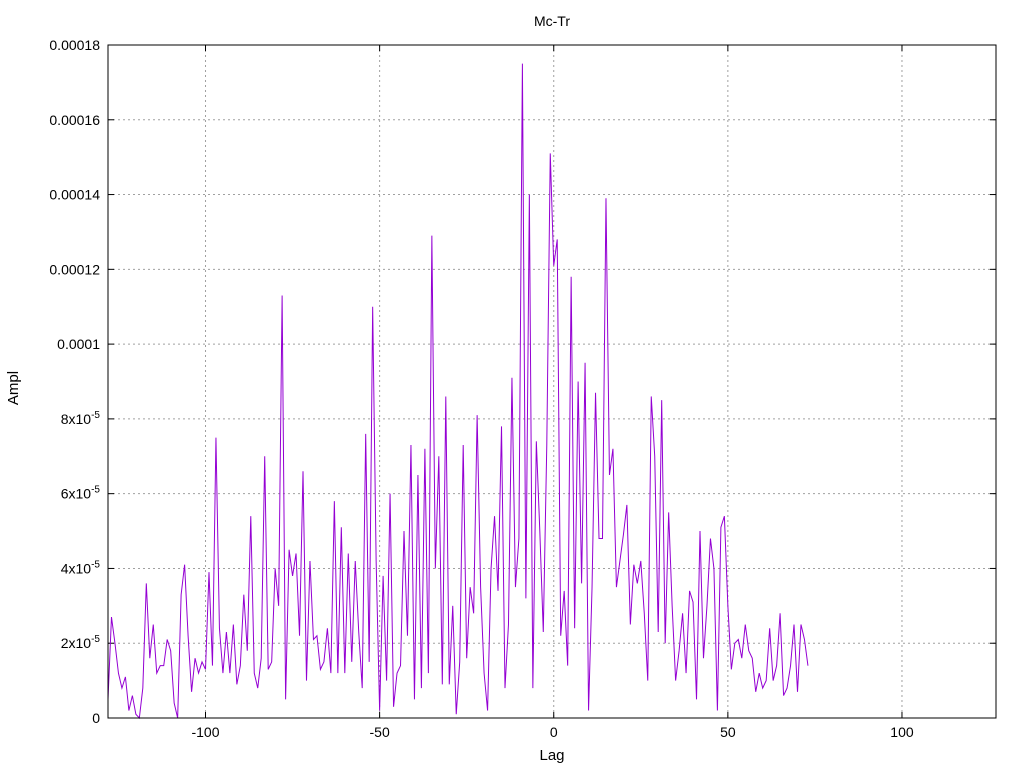  Describe the element at coordinates (13, 388) in the screenshot. I see `y-axis-title: Ampl` at that location.